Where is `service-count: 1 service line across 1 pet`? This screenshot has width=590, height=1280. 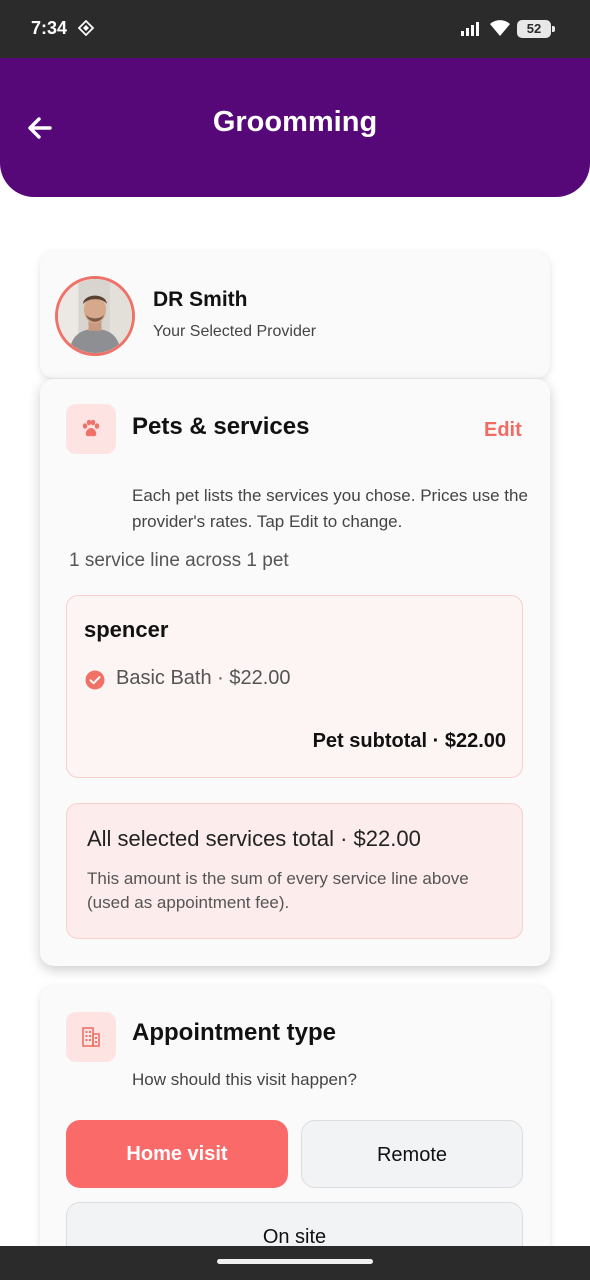
service-count: 1 service line across 1 pet is located at coordinates (179, 560).